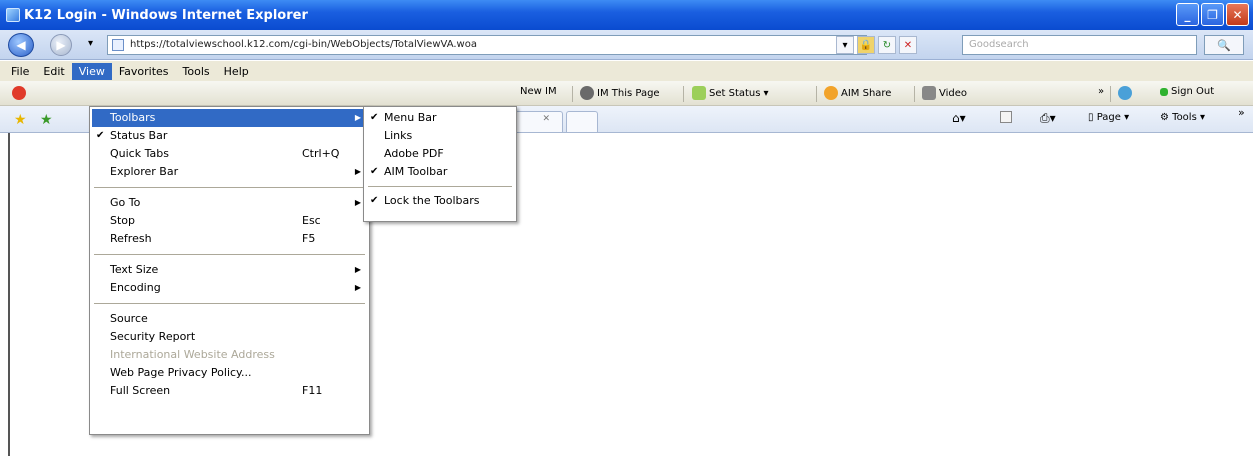 The width and height of the screenshot is (1253, 456). Describe the element at coordinates (118, 45) in the screenshot. I see `page-icon` at that location.